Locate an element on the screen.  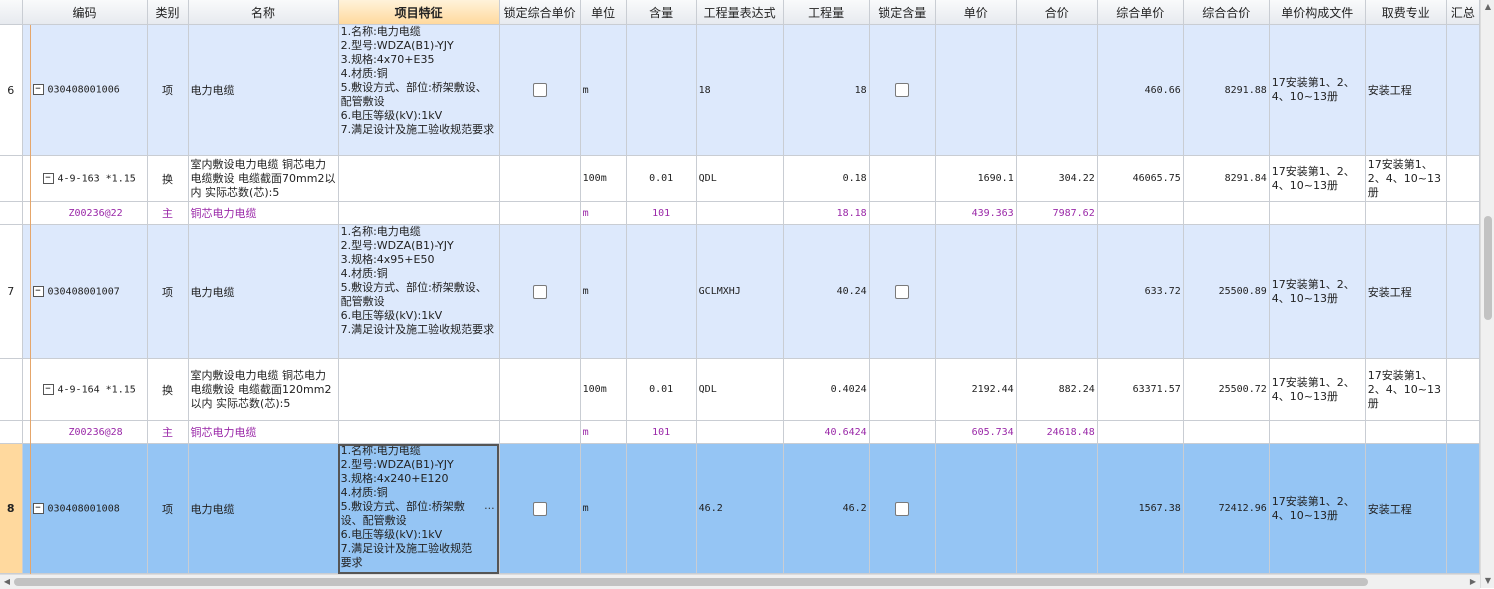
price-file-cell: 17安装第1、2、4、10~13册 is located at coordinates (1317, 389).